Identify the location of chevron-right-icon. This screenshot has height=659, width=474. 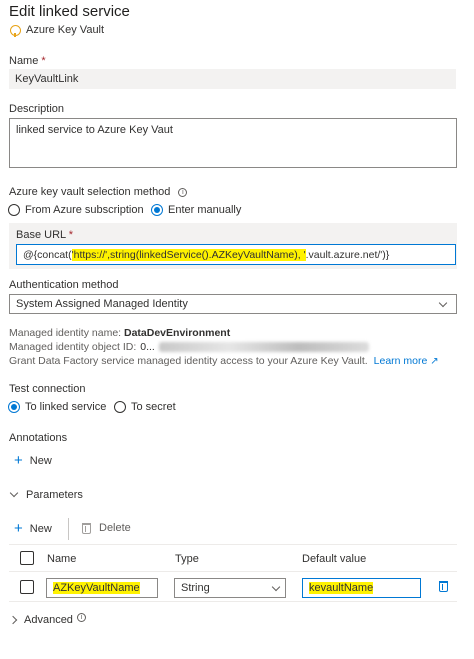
(13, 620).